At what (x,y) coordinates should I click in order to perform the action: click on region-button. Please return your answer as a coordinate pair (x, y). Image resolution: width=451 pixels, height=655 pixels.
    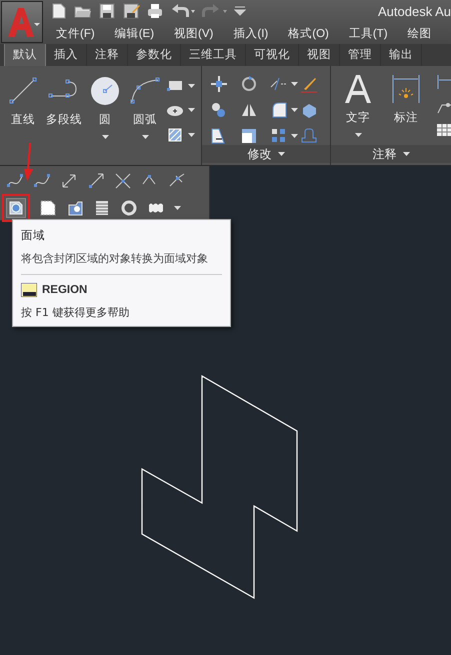
    Looking at the image, I should click on (16, 208).